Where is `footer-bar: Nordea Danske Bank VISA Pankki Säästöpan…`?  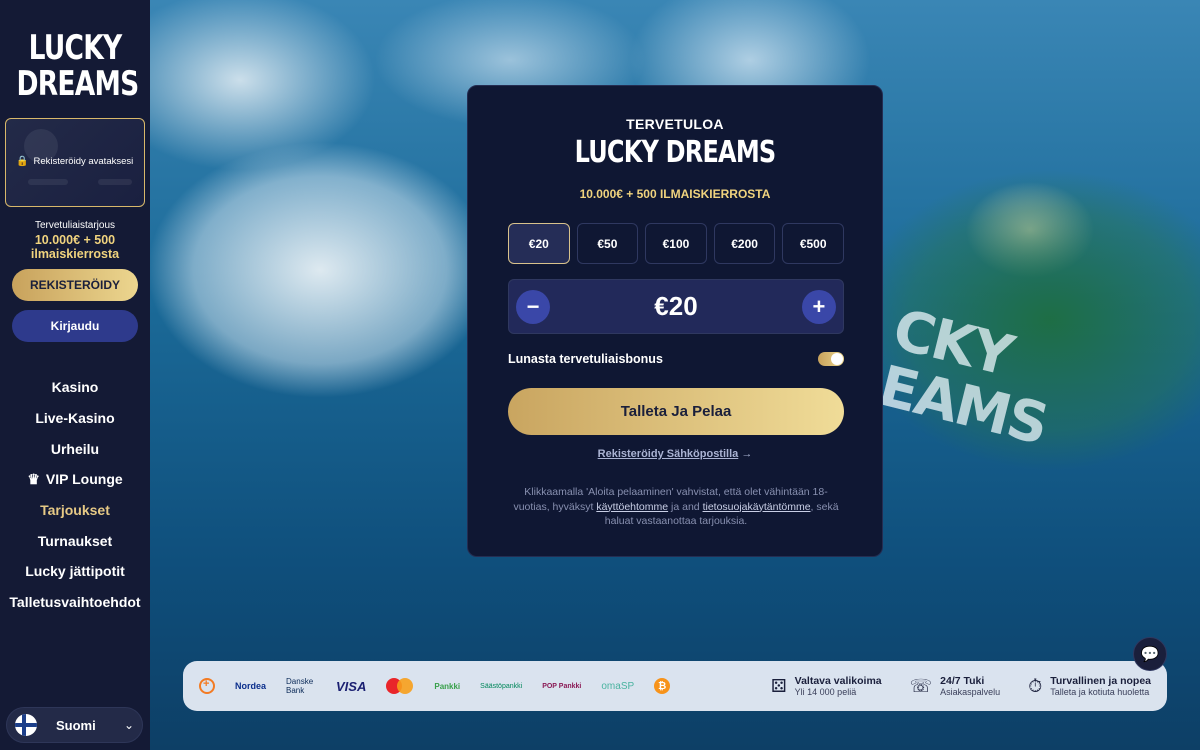
footer-bar: Nordea Danske Bank VISA Pankki Säästöpan… is located at coordinates (675, 686).